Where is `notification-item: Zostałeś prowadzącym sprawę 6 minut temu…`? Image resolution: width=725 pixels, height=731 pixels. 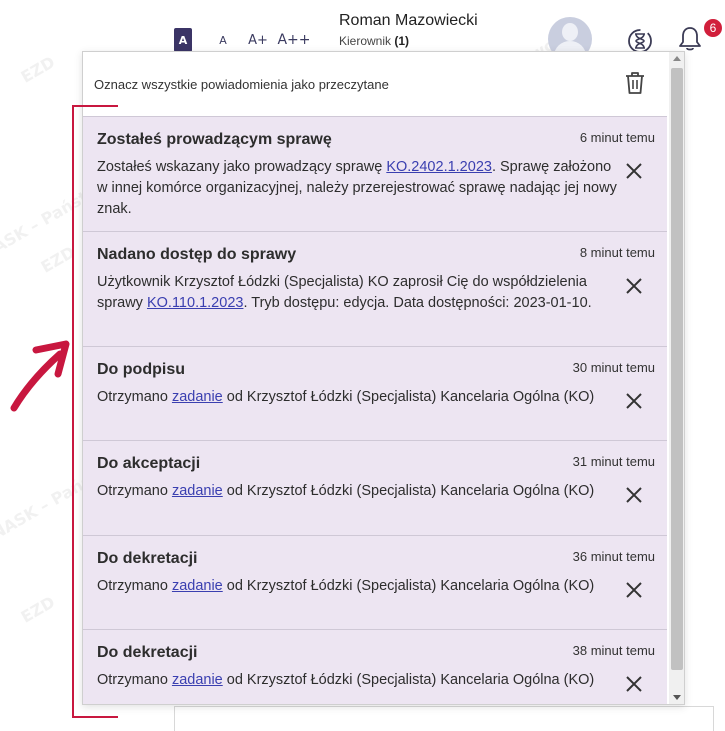 notification-item: Zostałeś prowadzącym sprawę 6 minut temu… is located at coordinates (375, 173).